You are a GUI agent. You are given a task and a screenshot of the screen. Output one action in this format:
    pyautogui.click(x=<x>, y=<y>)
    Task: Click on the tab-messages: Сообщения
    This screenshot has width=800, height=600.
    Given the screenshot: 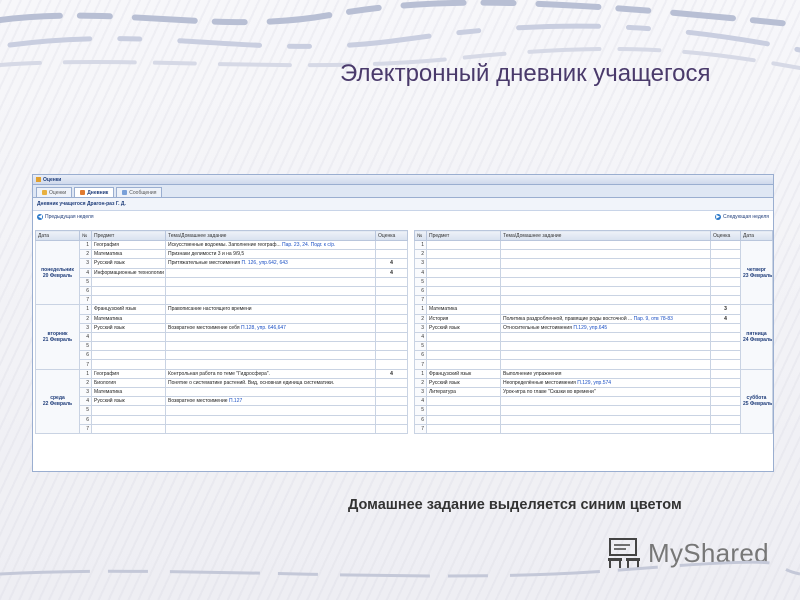 What is the action you would take?
    pyautogui.click(x=139, y=192)
    